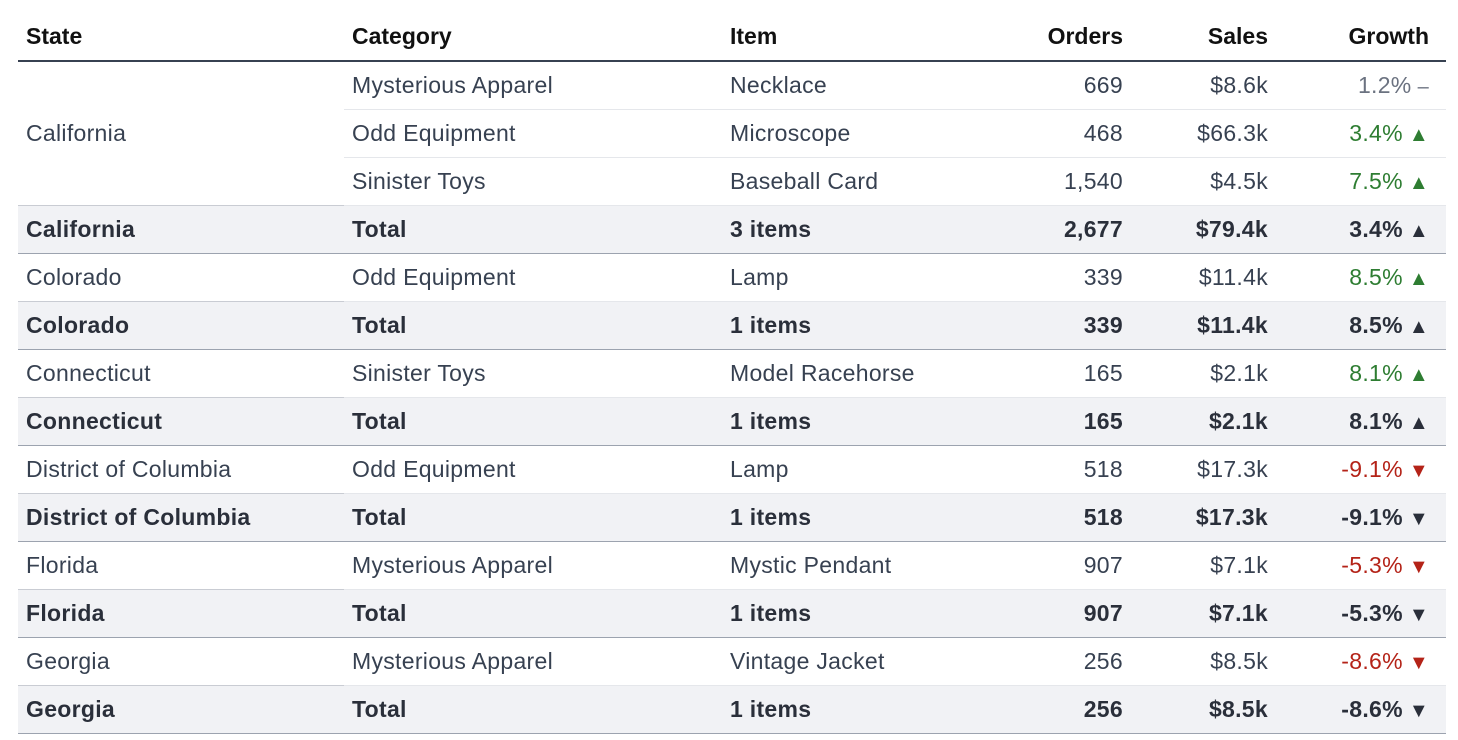  Describe the element at coordinates (860, 661) in the screenshot. I see `item-cell: Vintage Jacket` at that location.